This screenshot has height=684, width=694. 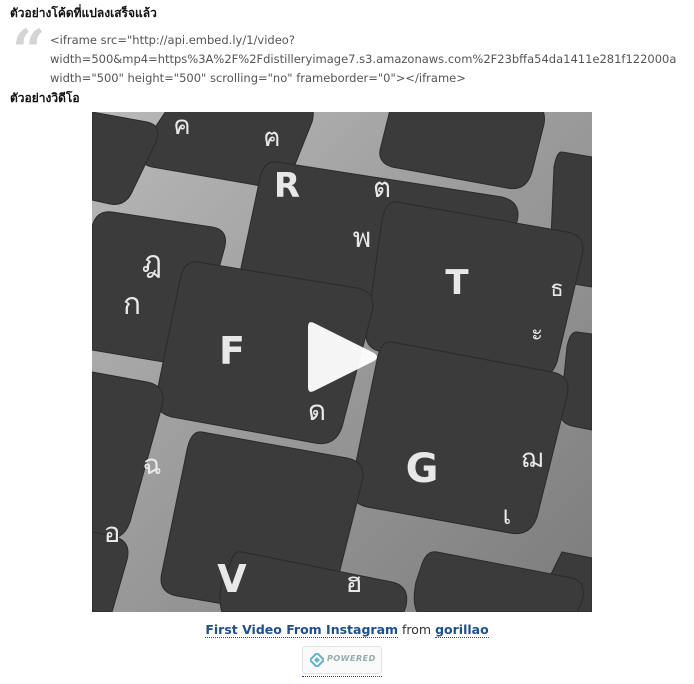 What do you see at coordinates (317, 410) in the screenshot?
I see `key-label: ด` at bounding box center [317, 410].